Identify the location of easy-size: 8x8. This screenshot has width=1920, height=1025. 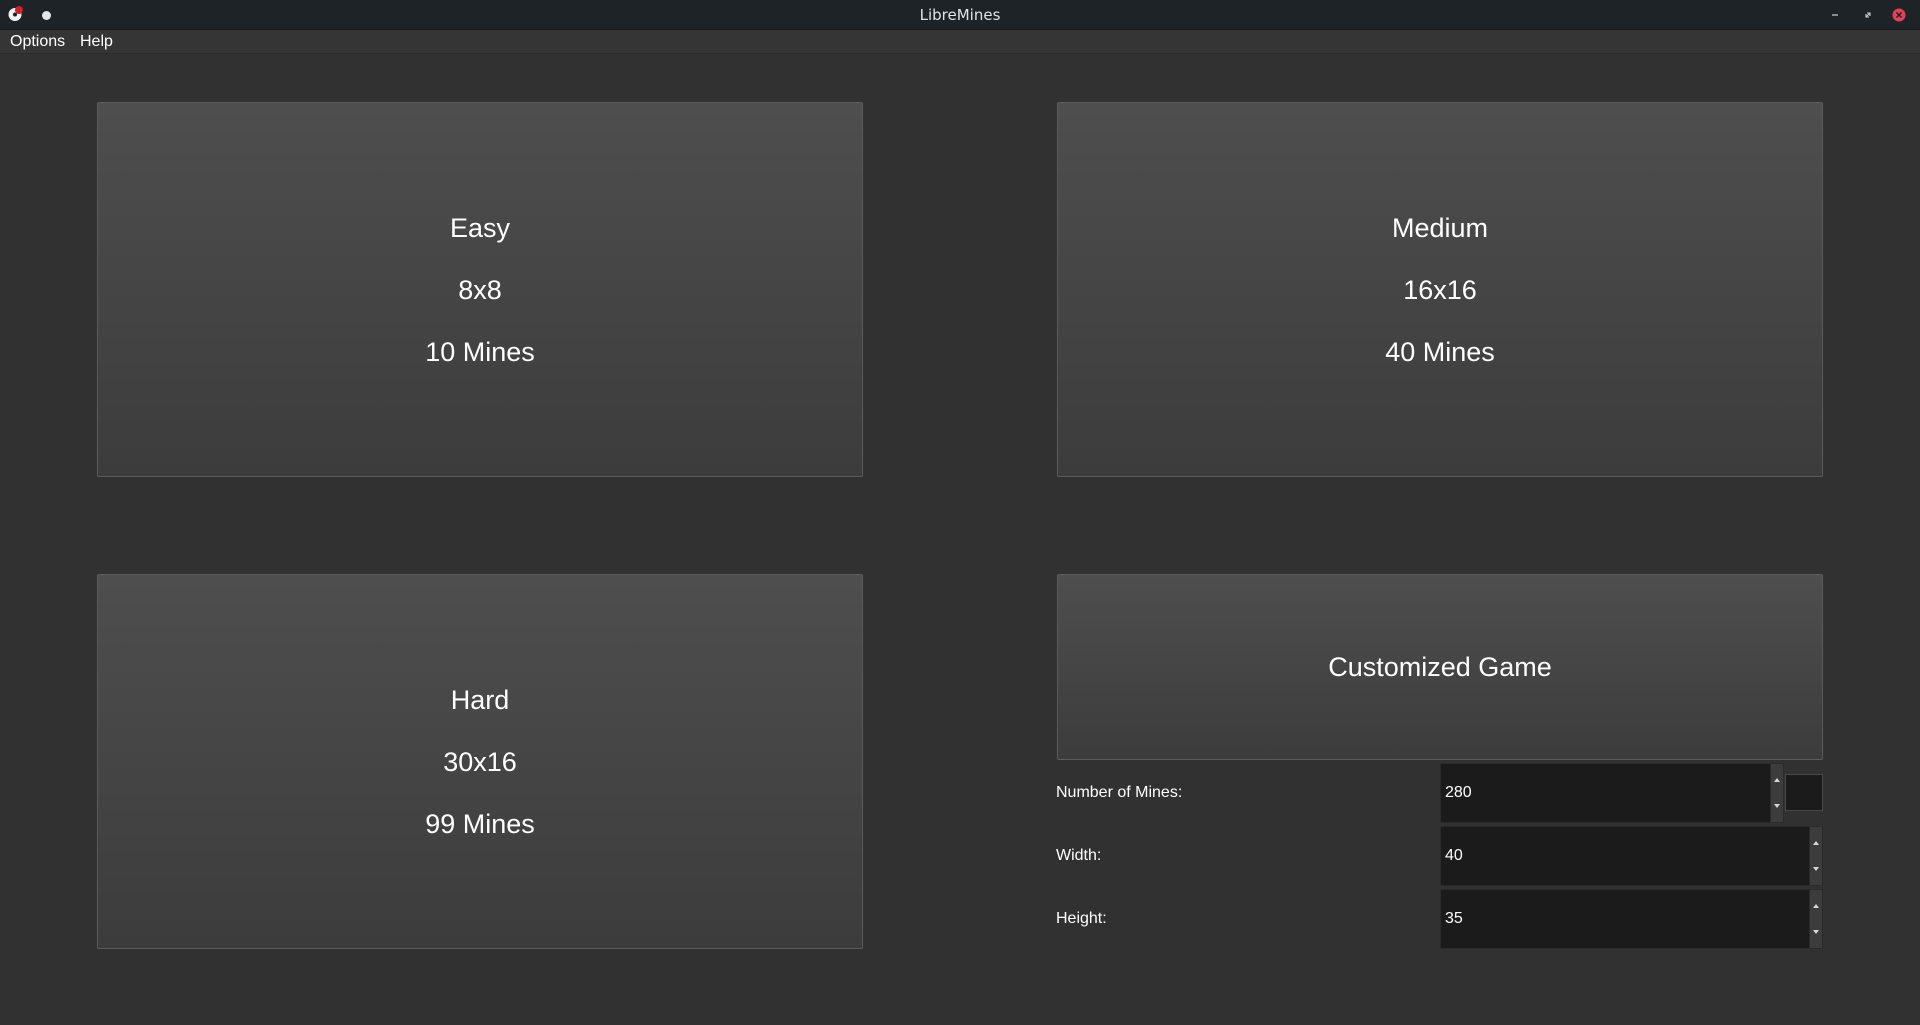
(480, 289).